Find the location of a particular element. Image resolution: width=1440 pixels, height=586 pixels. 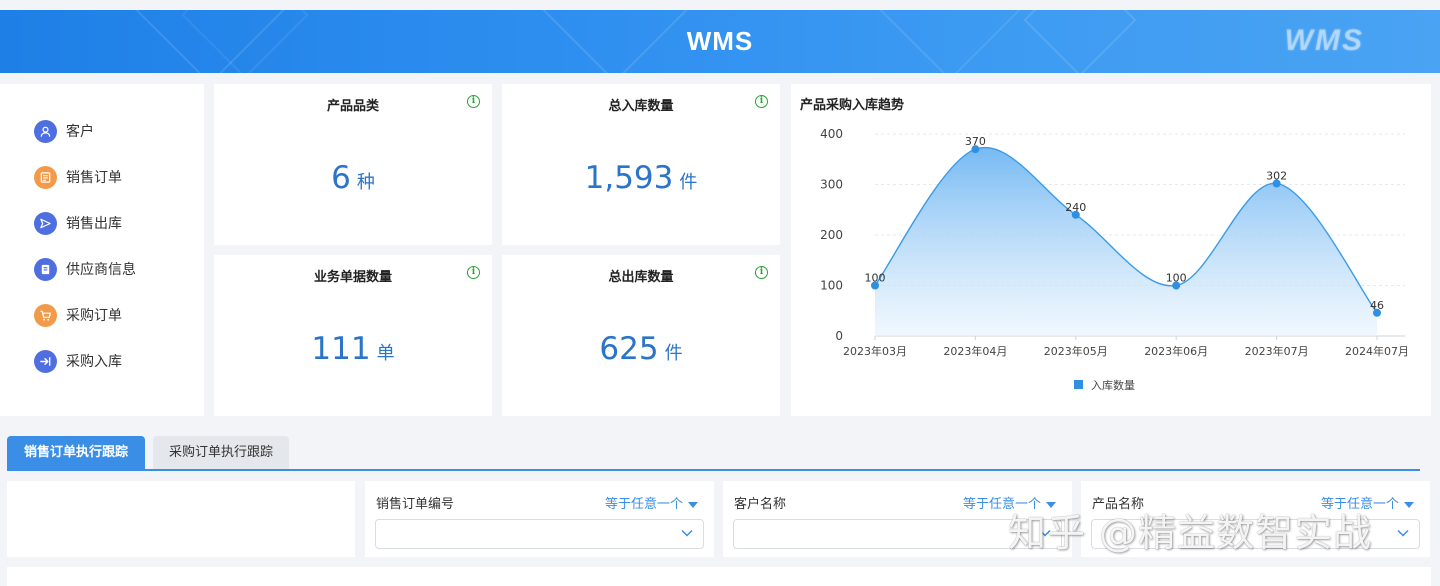

stat-card-total-outbound: 总出库数量 i 625 件 is located at coordinates (641, 335).